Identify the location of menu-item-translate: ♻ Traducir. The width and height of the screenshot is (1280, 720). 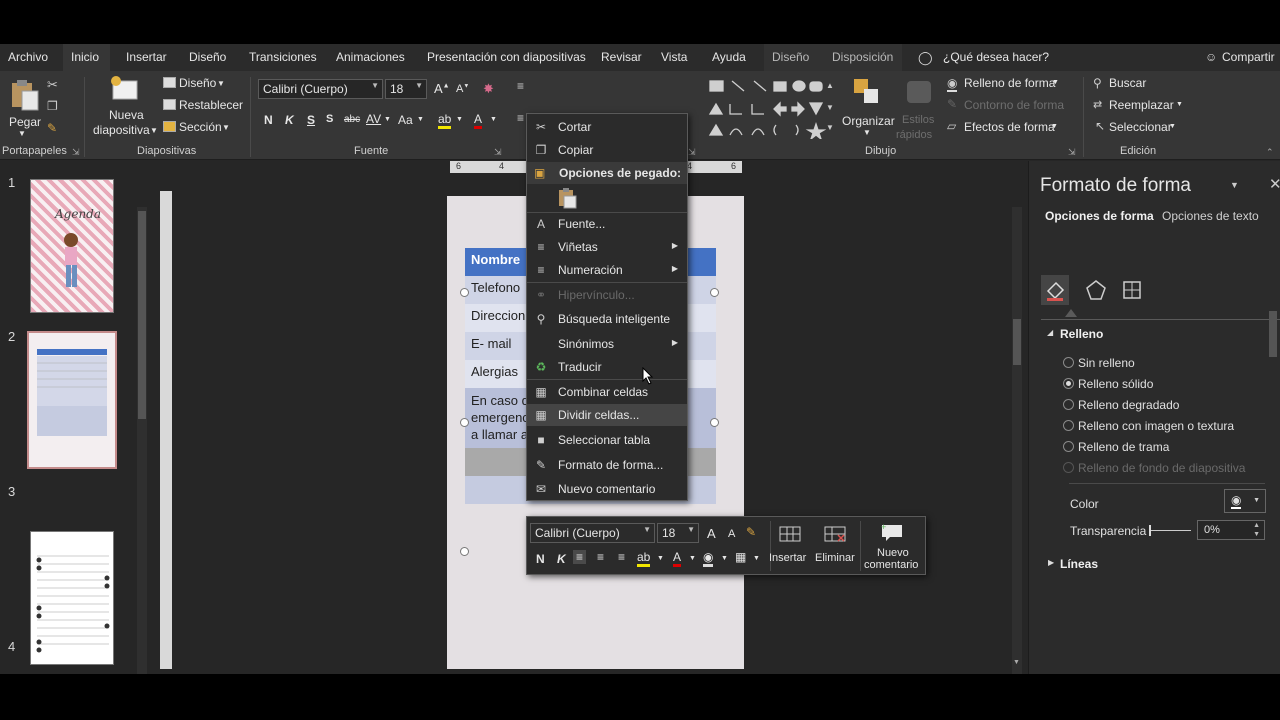
(607, 367).